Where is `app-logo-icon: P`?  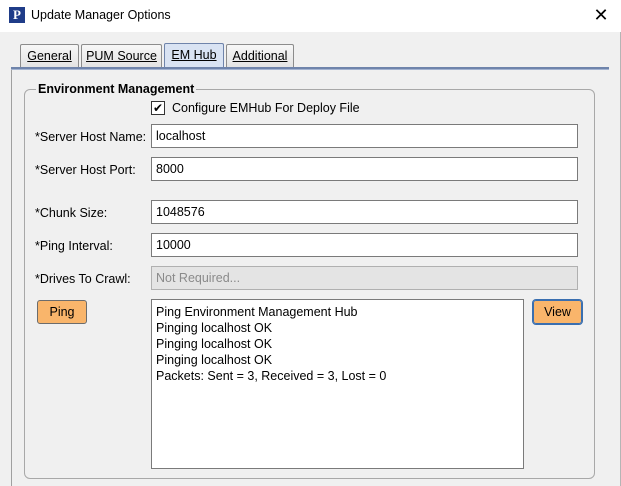 app-logo-icon: P is located at coordinates (17, 15).